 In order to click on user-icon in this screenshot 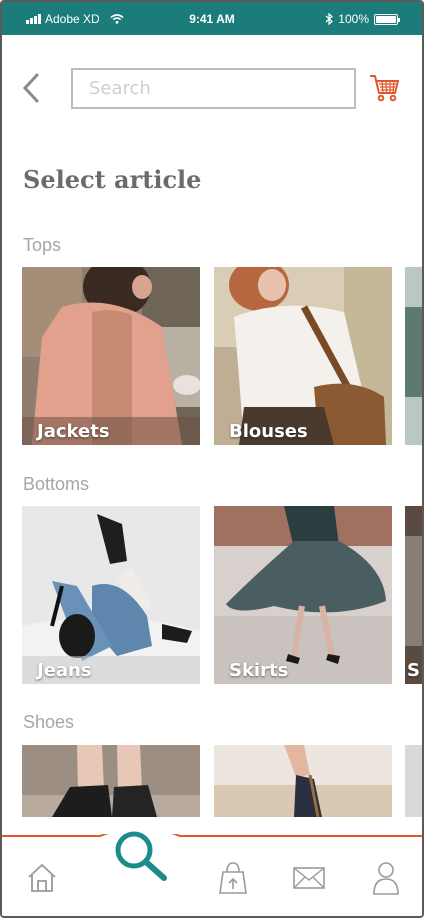, I will do `click(386, 878)`.